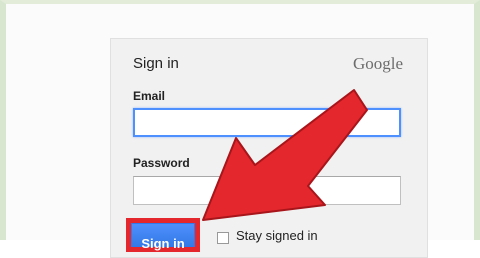  What do you see at coordinates (277, 235) in the screenshot?
I see `stay-signed-in-label: Stay signed in` at bounding box center [277, 235].